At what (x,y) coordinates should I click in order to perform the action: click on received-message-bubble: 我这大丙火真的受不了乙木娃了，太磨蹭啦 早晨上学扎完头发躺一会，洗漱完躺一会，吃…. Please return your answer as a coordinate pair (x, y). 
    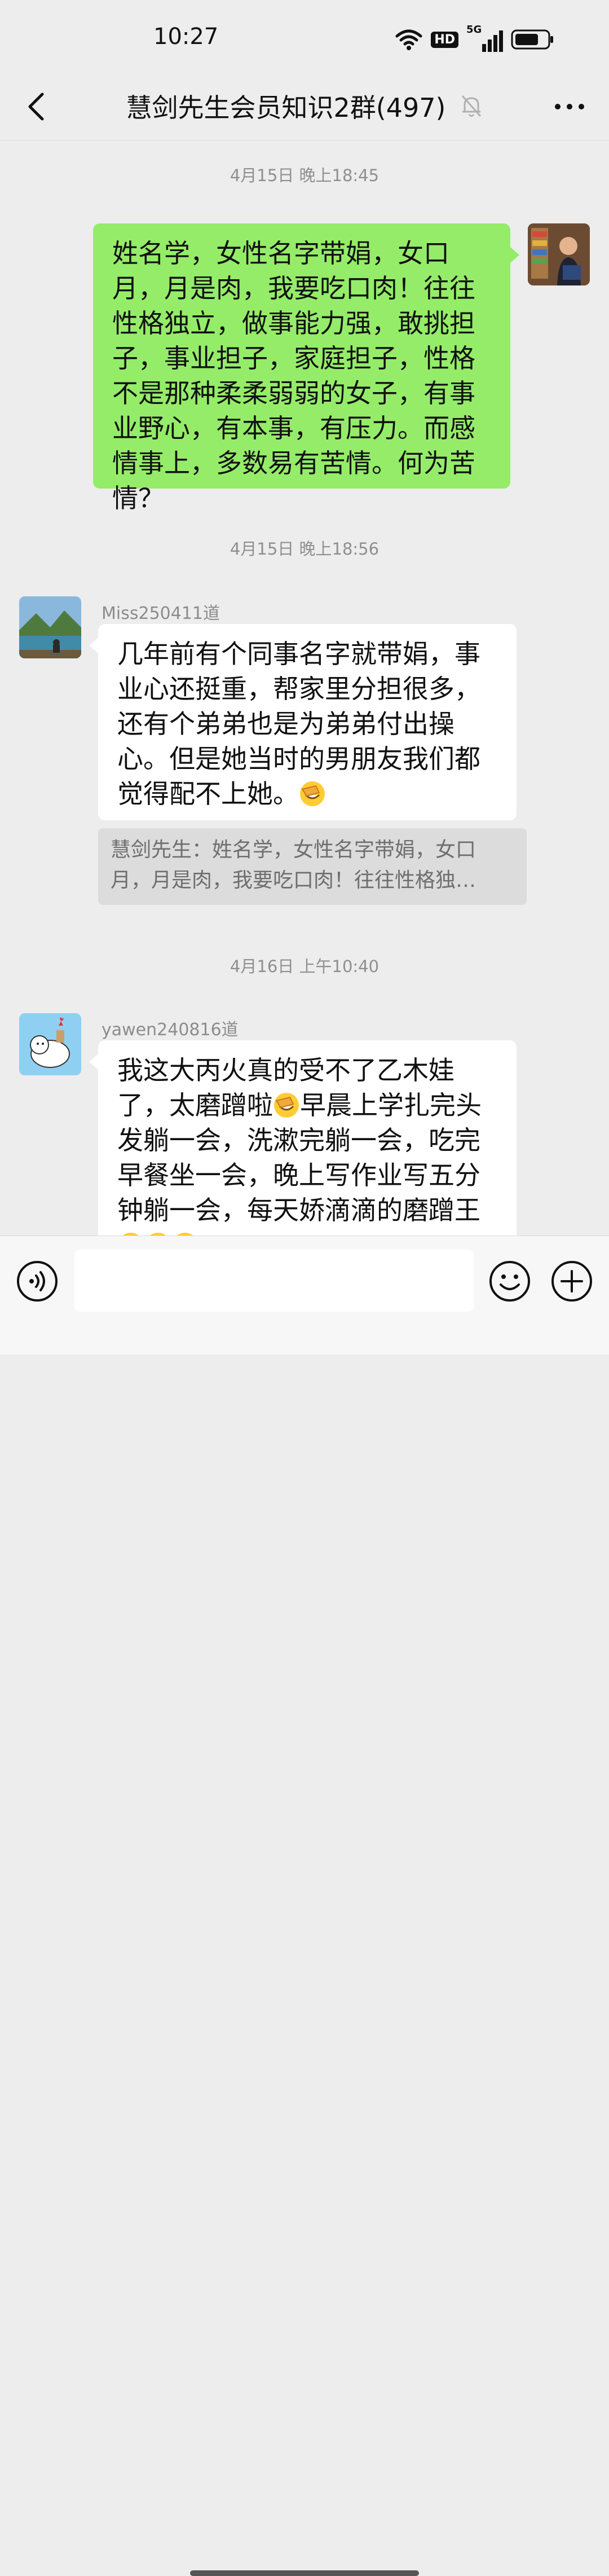
    Looking at the image, I should click on (308, 1149).